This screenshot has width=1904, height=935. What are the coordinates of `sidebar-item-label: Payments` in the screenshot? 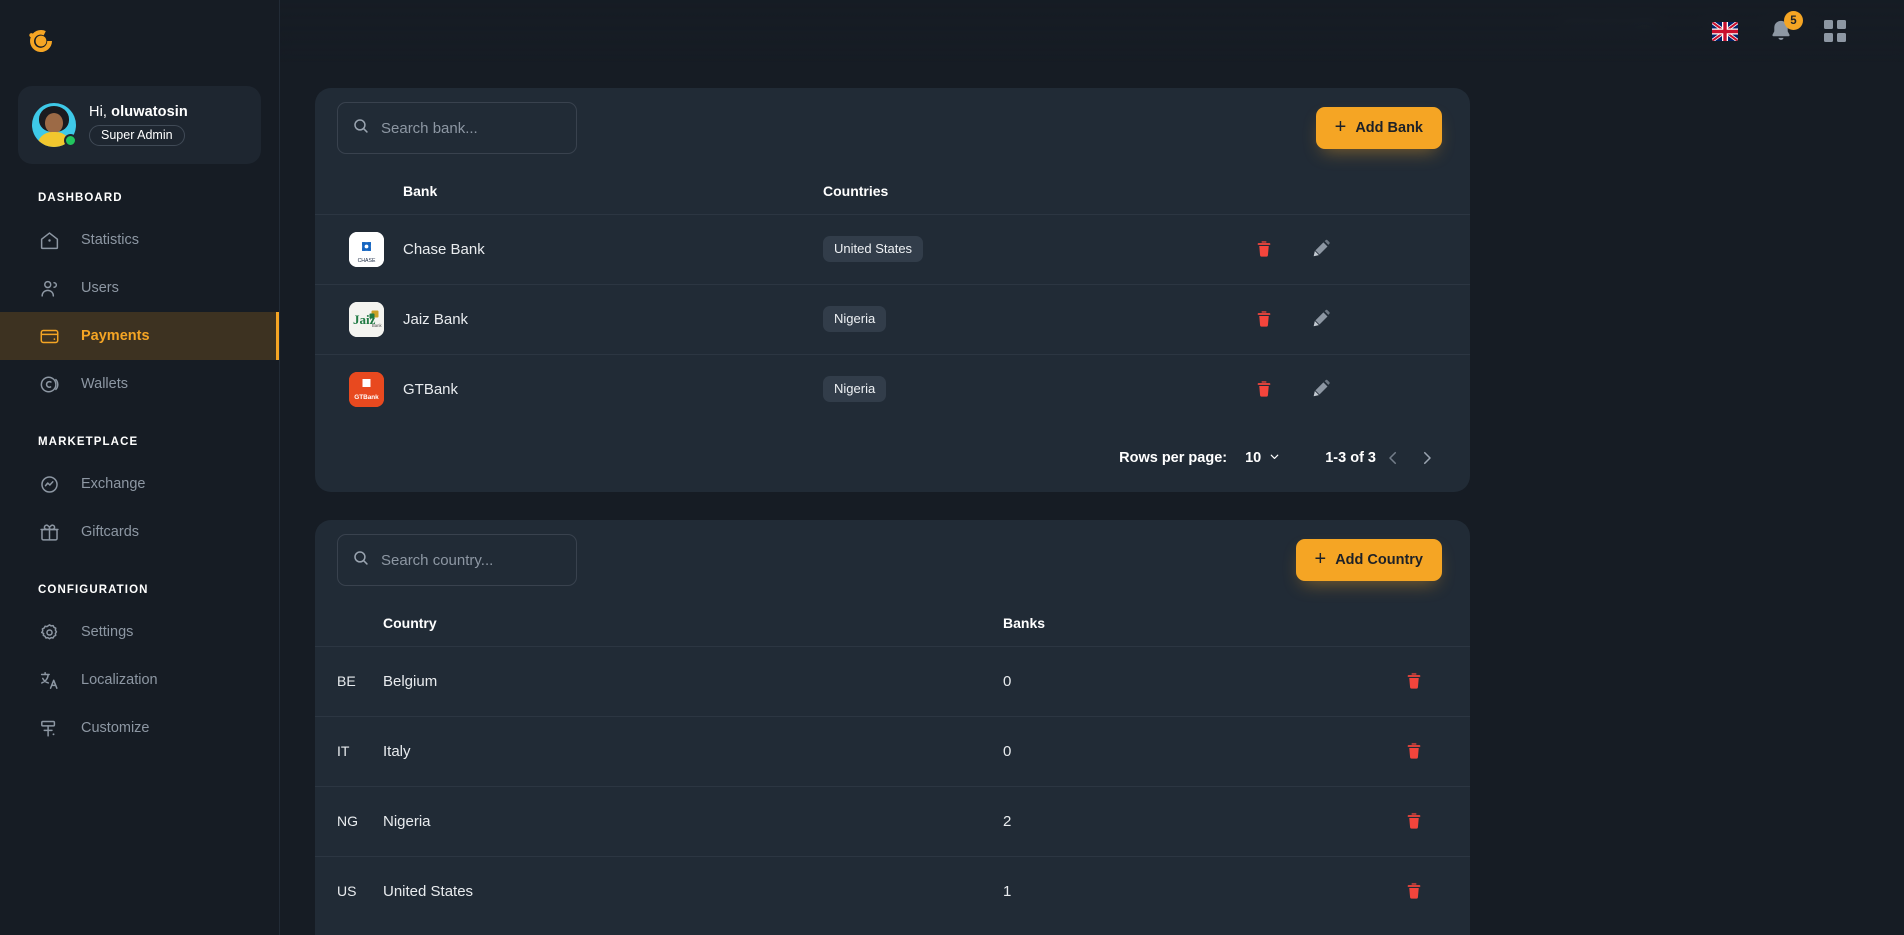 It's located at (115, 336).